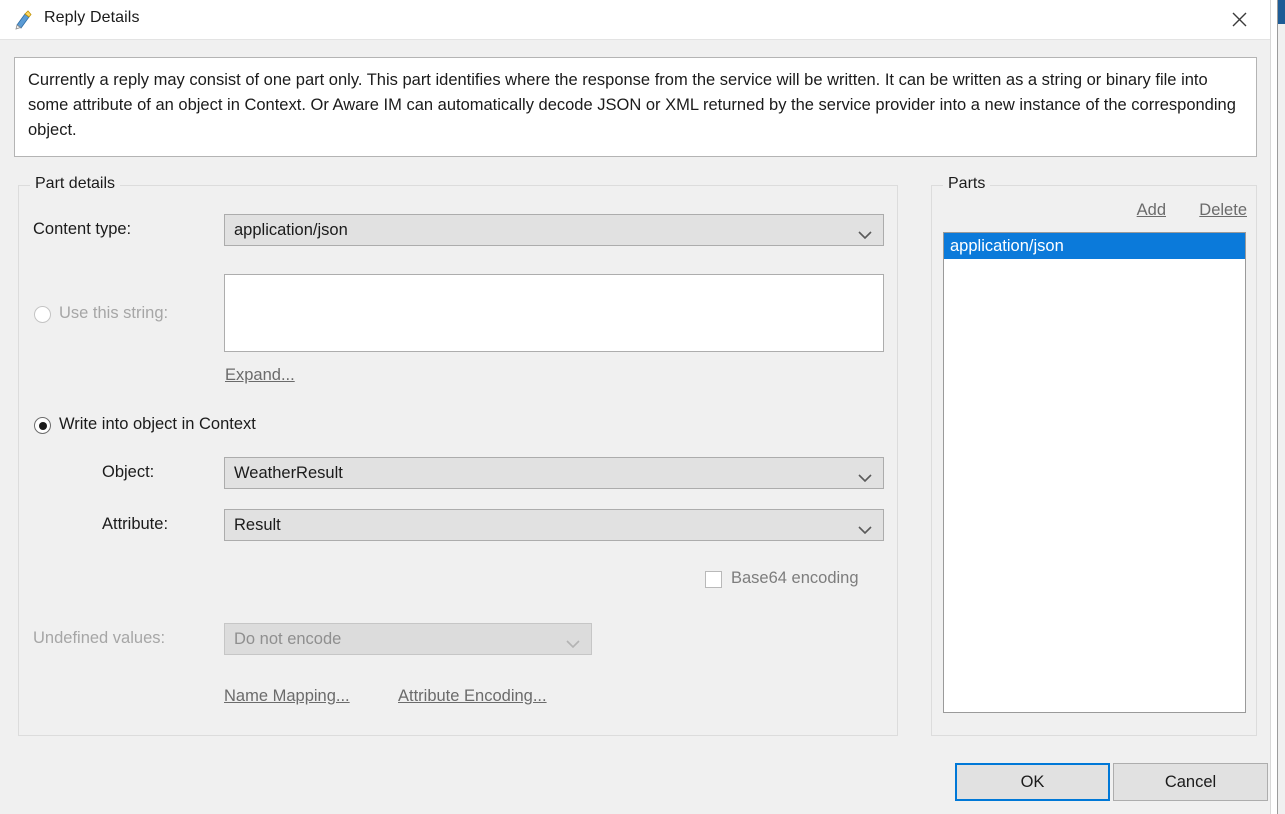 This screenshot has height=814, width=1285. Describe the element at coordinates (114, 313) in the screenshot. I see `use-this-string-label: Use this string:` at that location.